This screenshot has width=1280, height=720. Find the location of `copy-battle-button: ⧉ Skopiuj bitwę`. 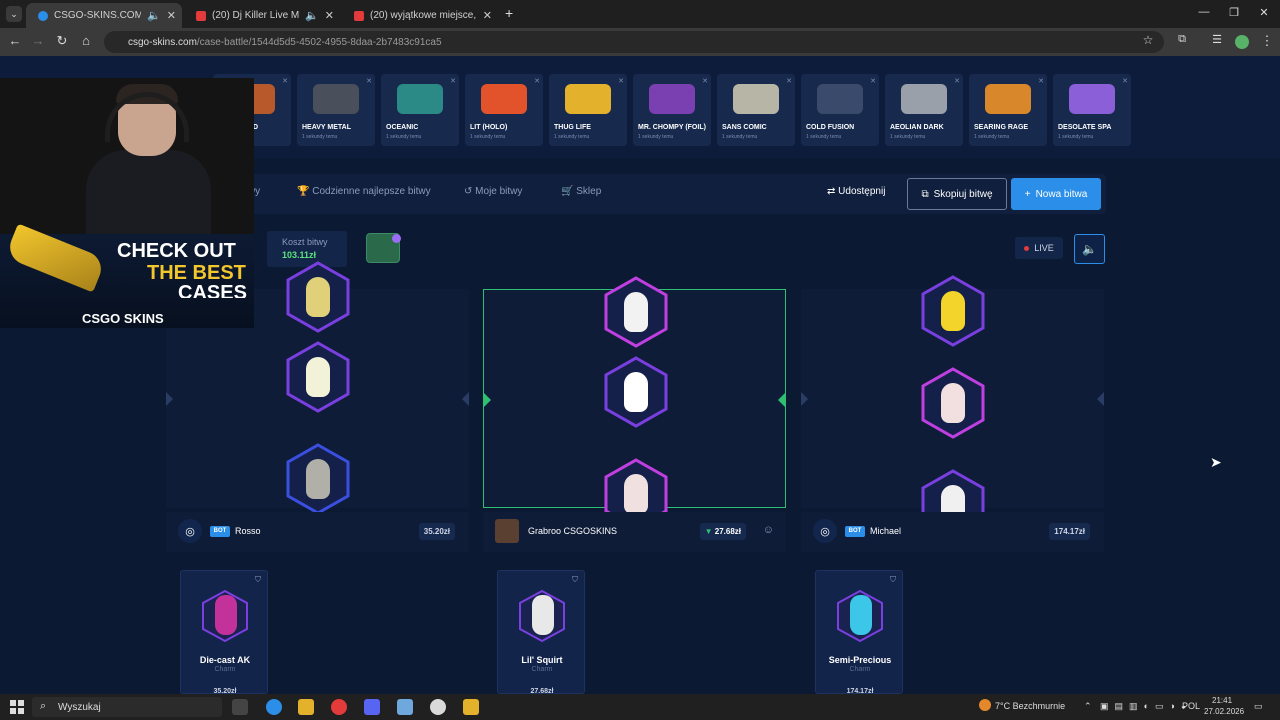

copy-battle-button: ⧉ Skopiuj bitwę is located at coordinates (957, 194).